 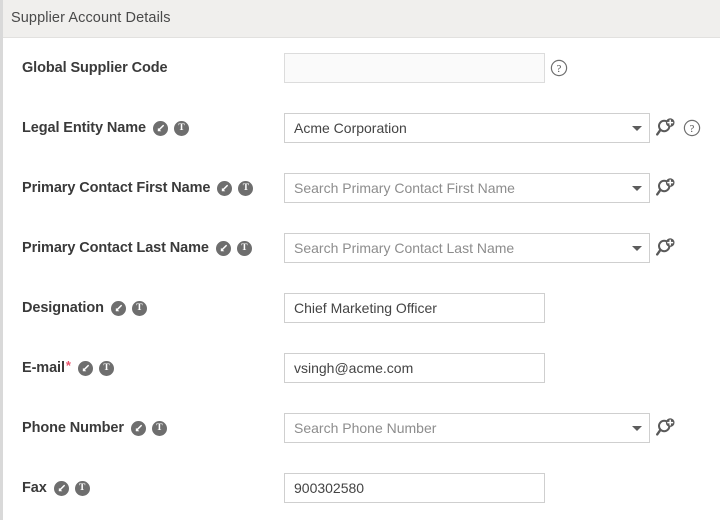 I want to click on field-value: Search Primary Contact Last Name, so click(x=404, y=248).